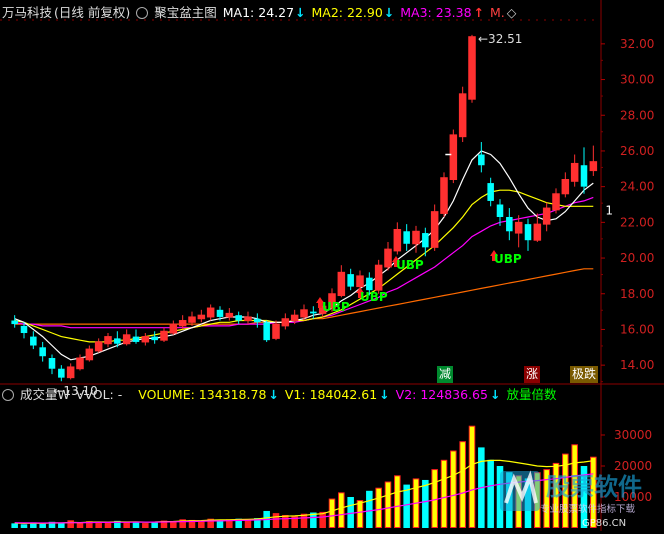  What do you see at coordinates (637, 329) in the screenshot?
I see `price-tick-label: 16.00` at bounding box center [637, 329].